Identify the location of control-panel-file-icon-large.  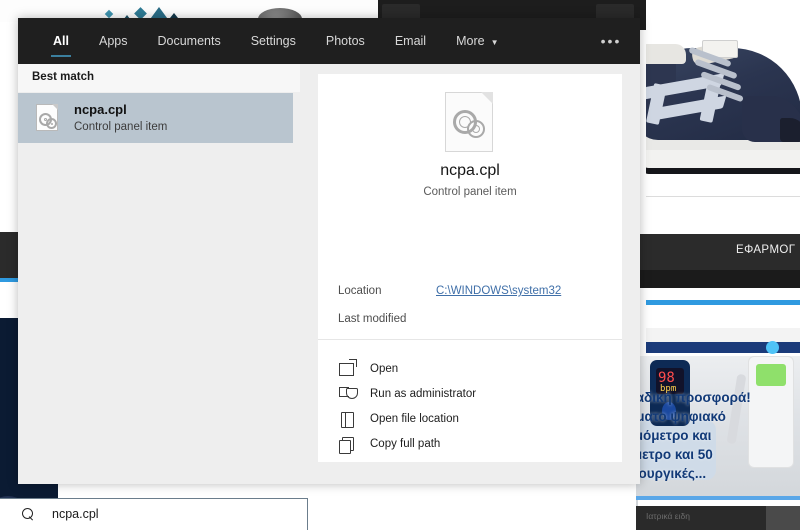
(470, 122).